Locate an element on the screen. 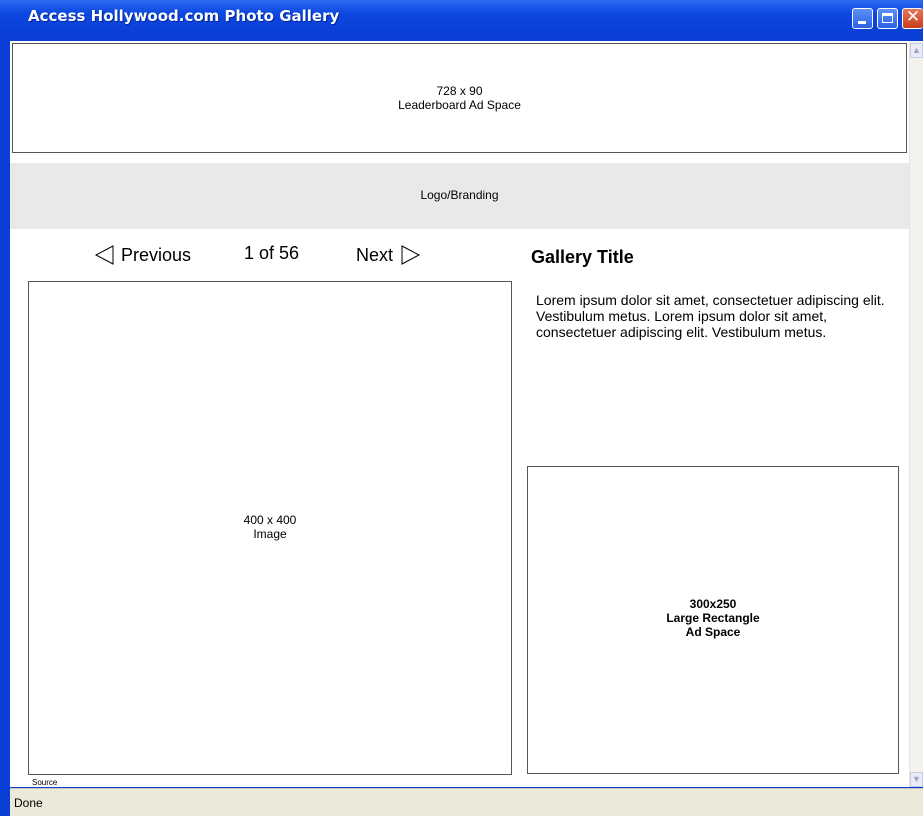 The height and width of the screenshot is (816, 923). close-icon: ✕ is located at coordinates (913, 17).